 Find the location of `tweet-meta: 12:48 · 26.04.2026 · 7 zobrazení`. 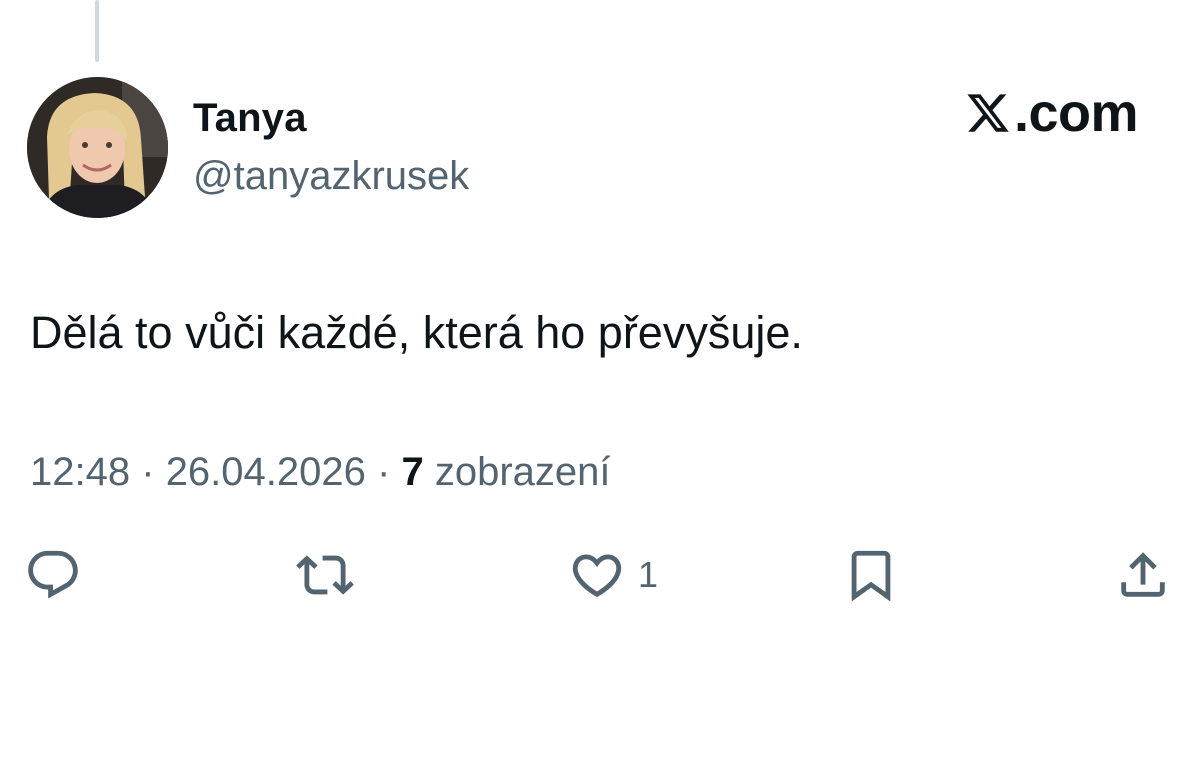

tweet-meta: 12:48 · 26.04.2026 · 7 zobrazení is located at coordinates (320, 472).